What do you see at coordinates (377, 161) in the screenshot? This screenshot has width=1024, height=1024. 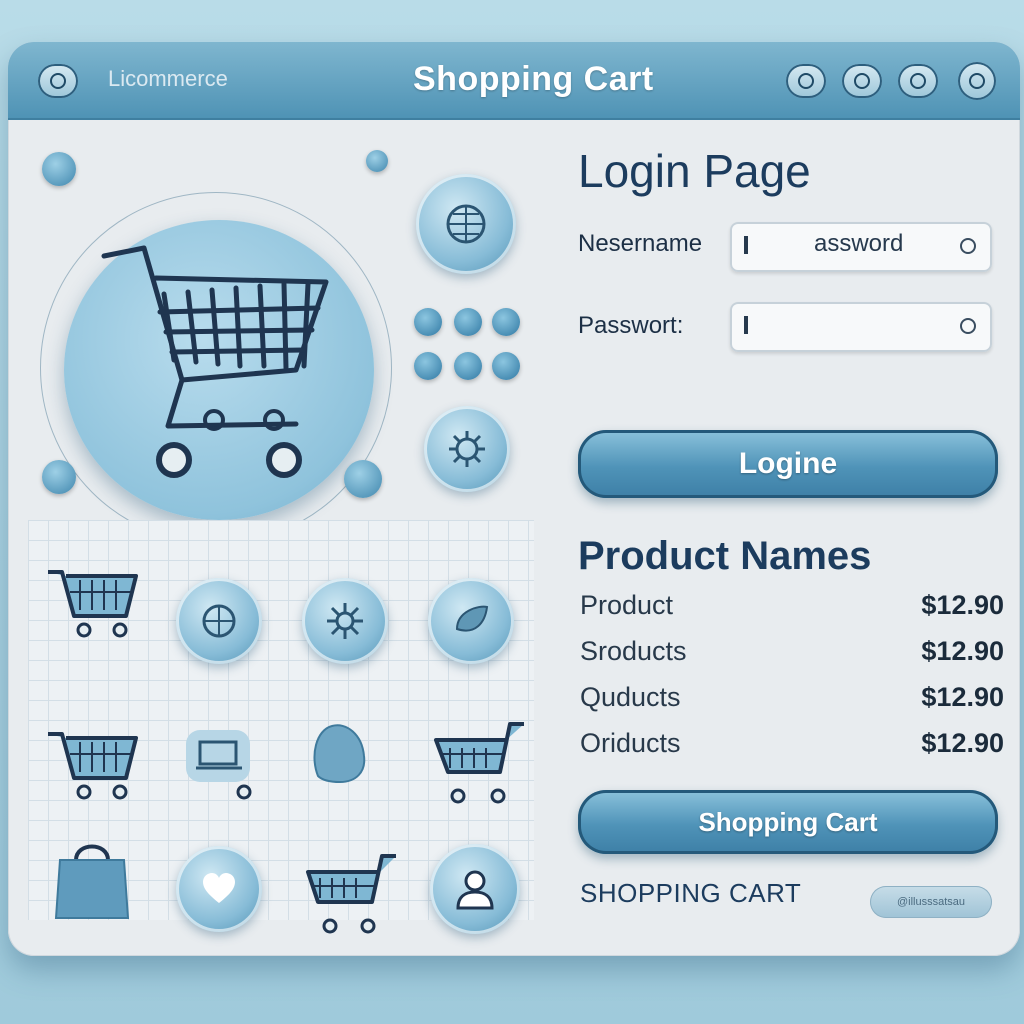 I see `hero-node-top-right` at bounding box center [377, 161].